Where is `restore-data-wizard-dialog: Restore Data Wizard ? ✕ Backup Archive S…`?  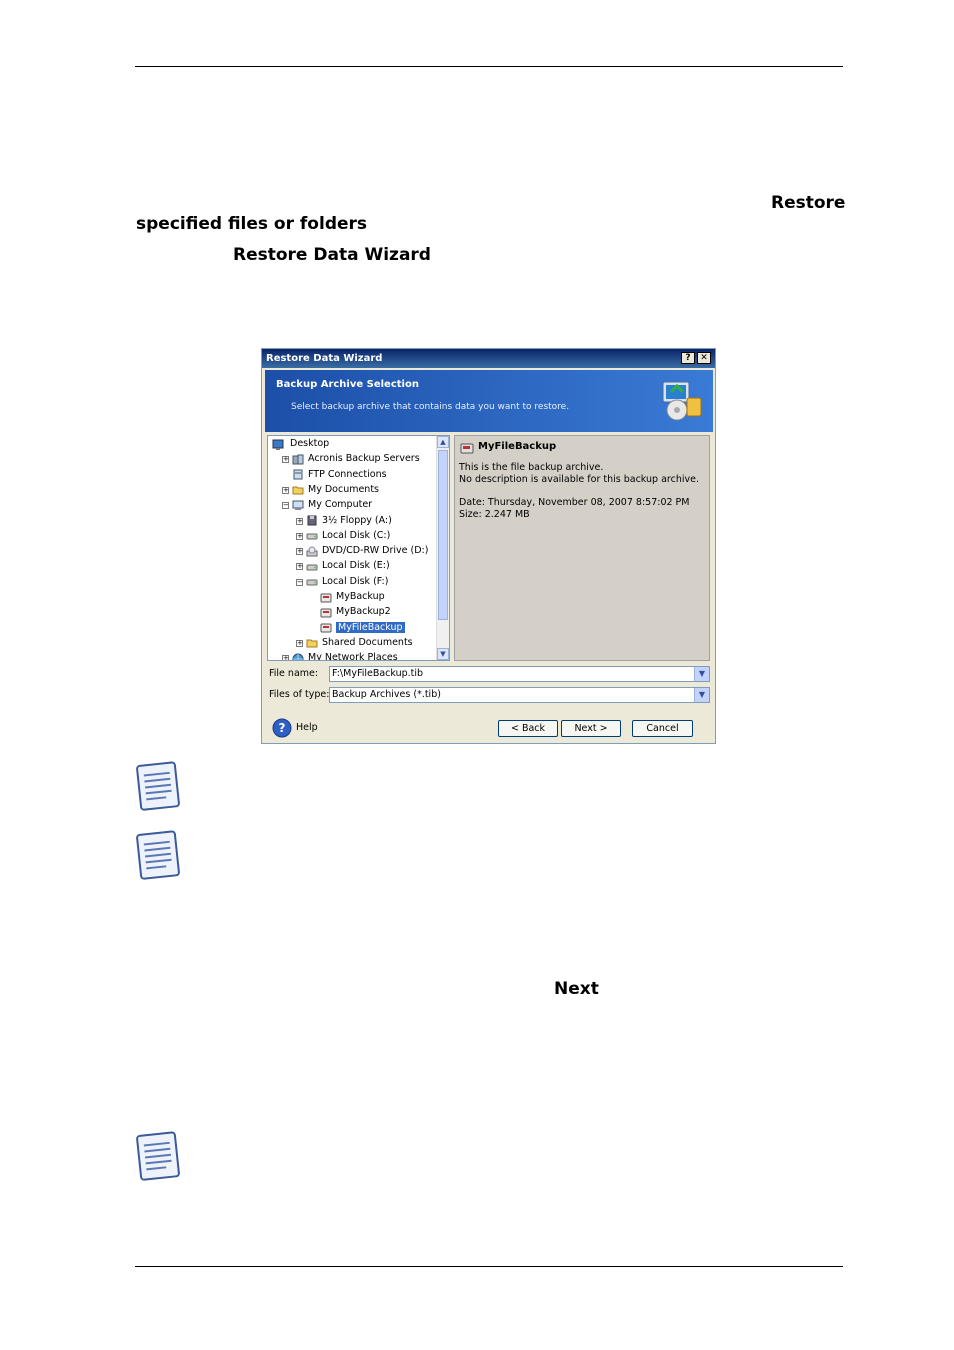
restore-data-wizard-dialog: Restore Data Wizard ? ✕ Backup Archive S… is located at coordinates (488, 546).